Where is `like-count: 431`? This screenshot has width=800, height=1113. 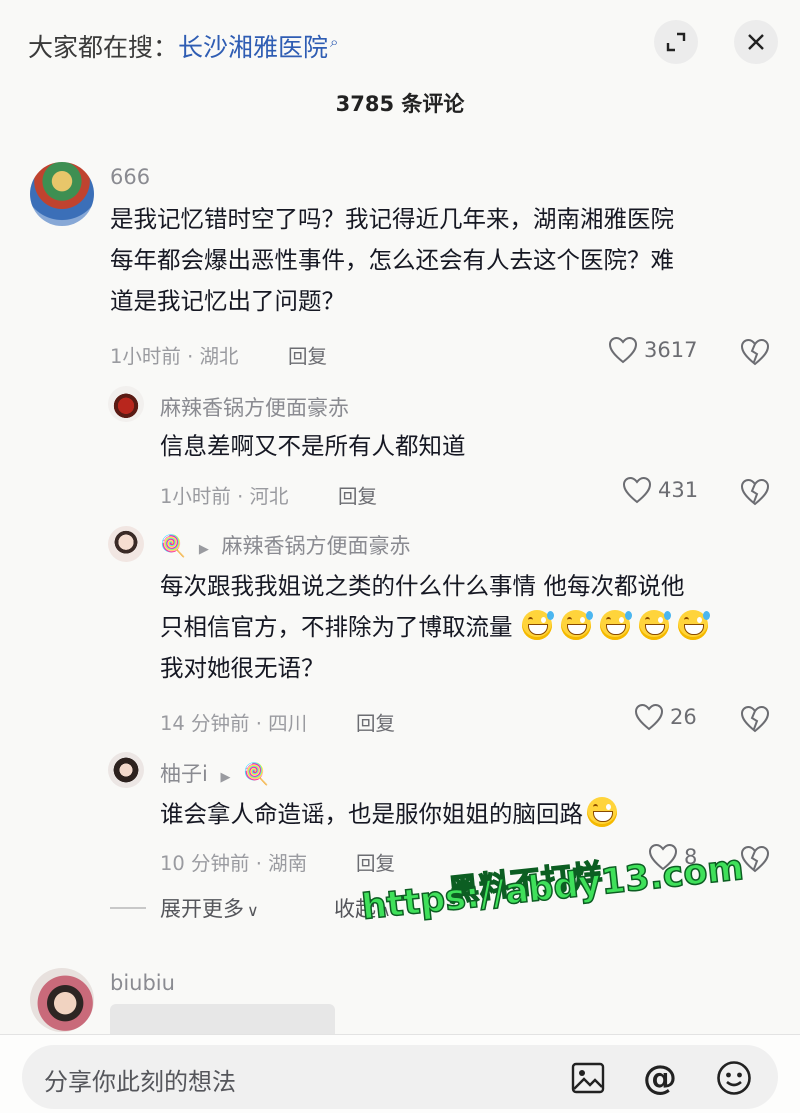 like-count: 431 is located at coordinates (678, 490).